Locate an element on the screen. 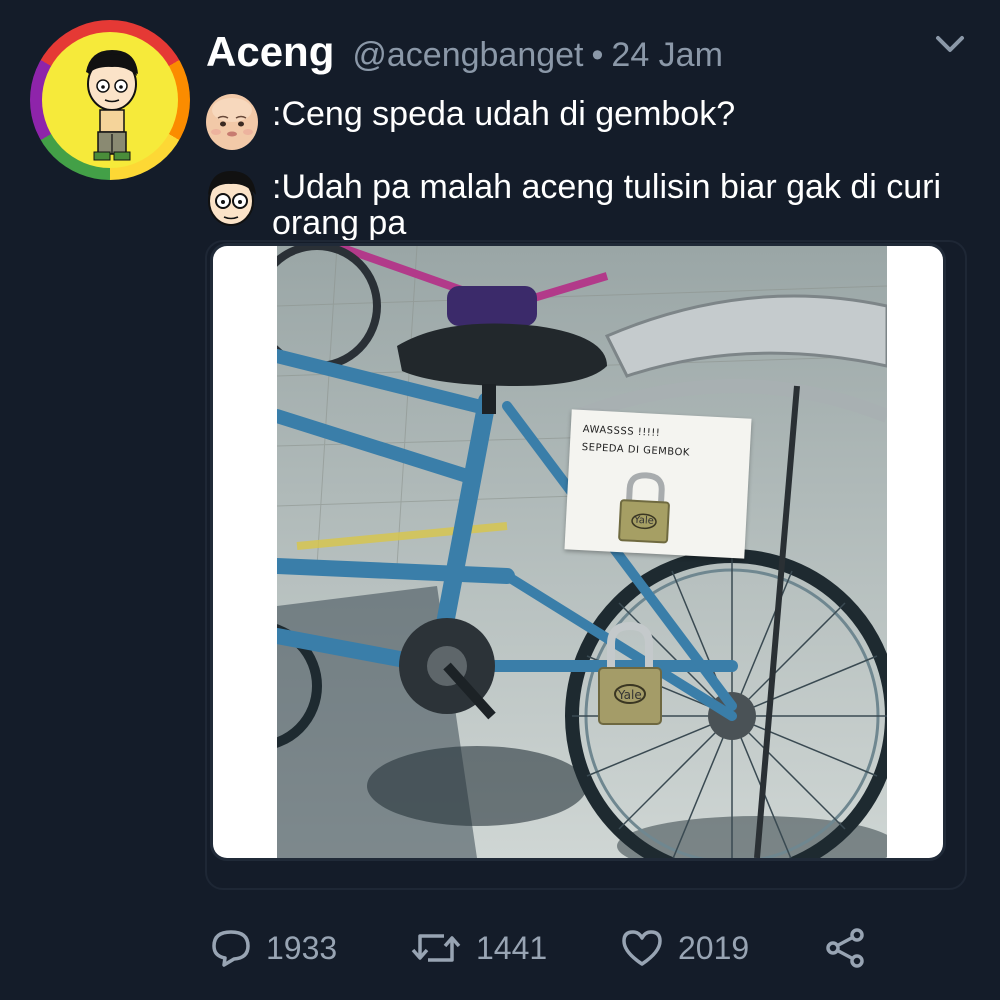  reply-button: 1933 is located at coordinates (273, 948).